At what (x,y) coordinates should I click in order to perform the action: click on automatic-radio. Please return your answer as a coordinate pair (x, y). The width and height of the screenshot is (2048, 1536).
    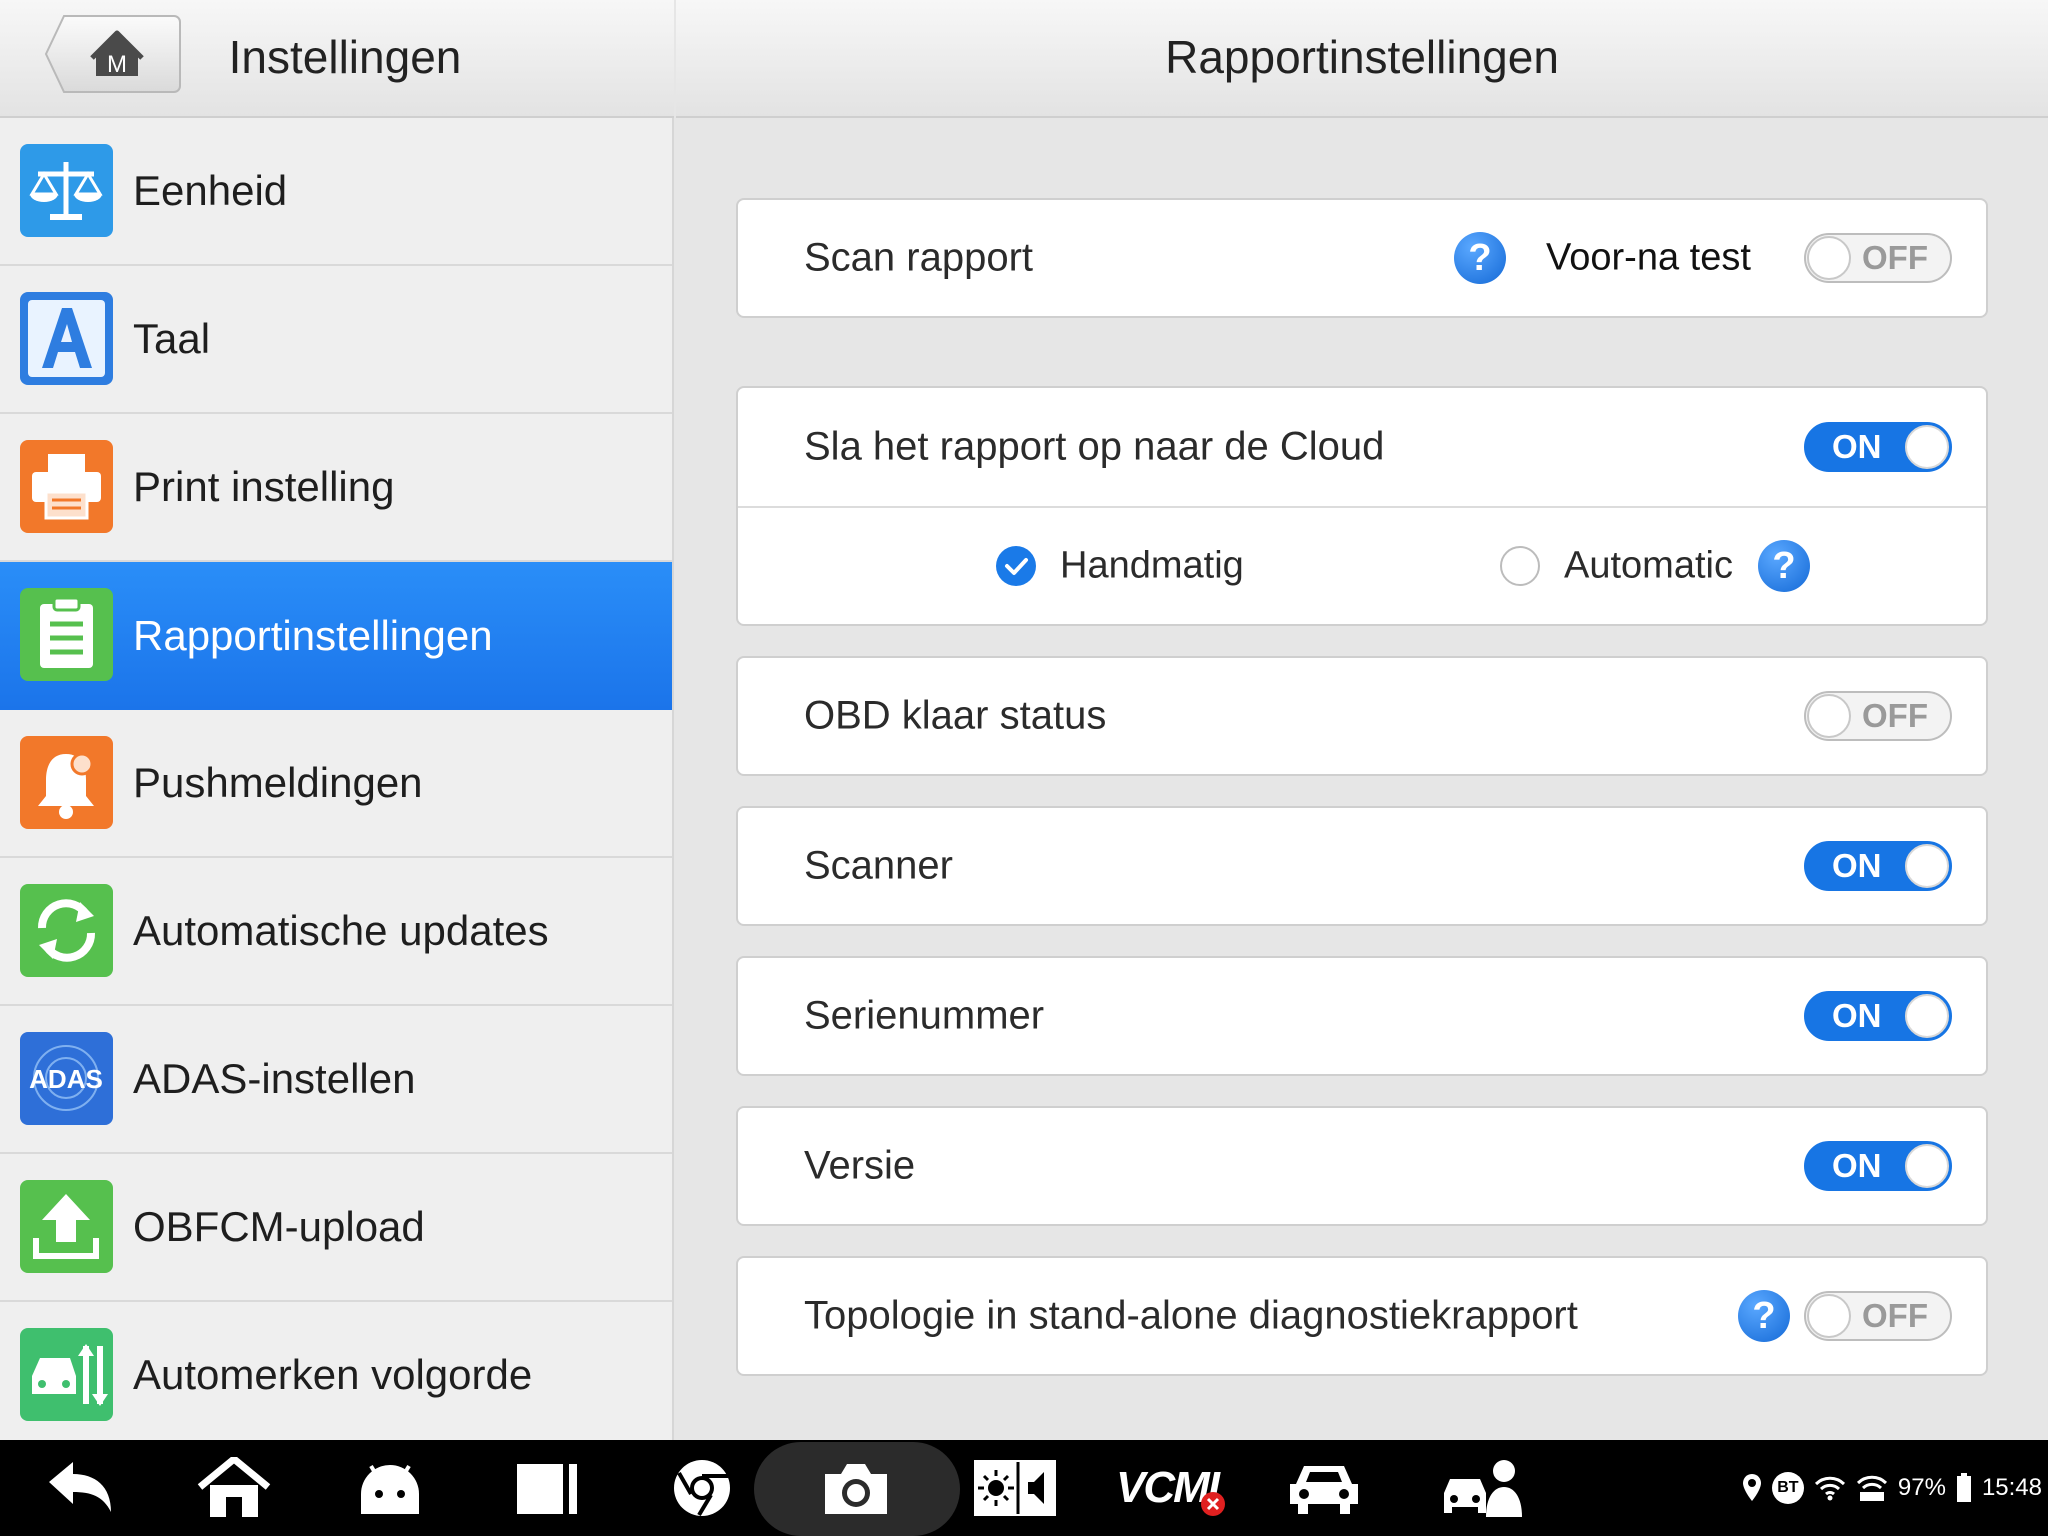
    Looking at the image, I should click on (1520, 566).